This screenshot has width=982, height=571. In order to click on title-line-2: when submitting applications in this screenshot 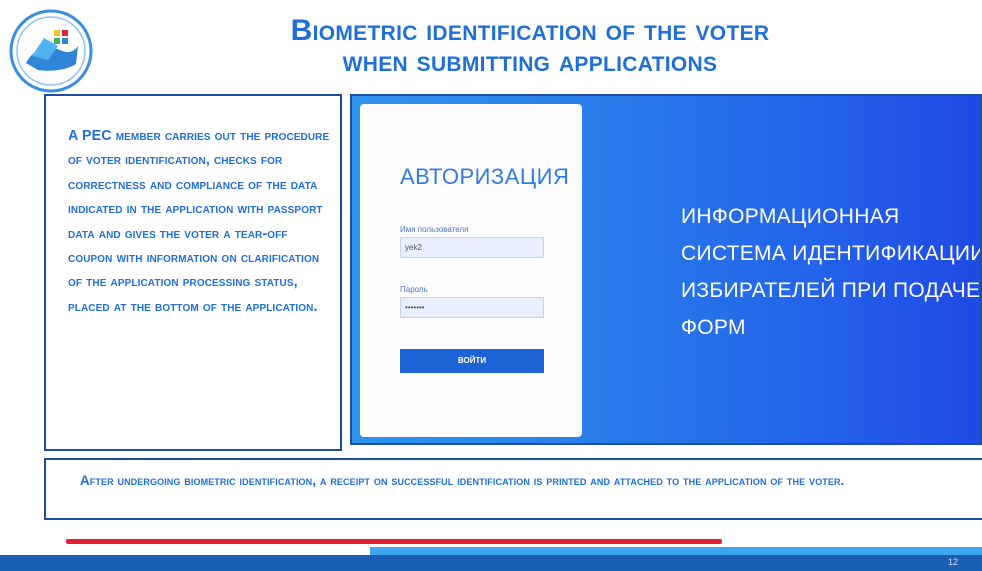, I will do `click(530, 61)`.